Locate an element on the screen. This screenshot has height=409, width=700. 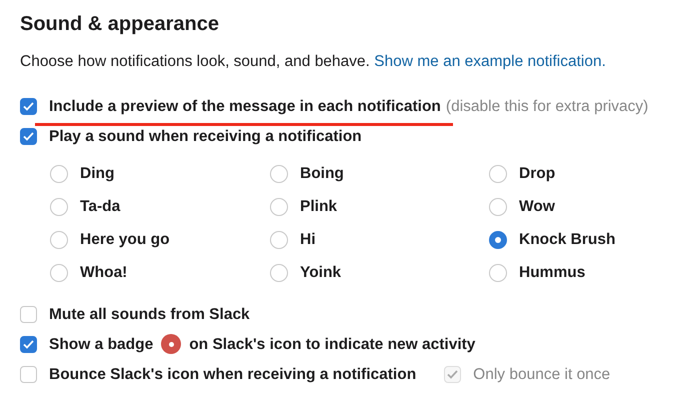
sound-label: Plink is located at coordinates (319, 207).